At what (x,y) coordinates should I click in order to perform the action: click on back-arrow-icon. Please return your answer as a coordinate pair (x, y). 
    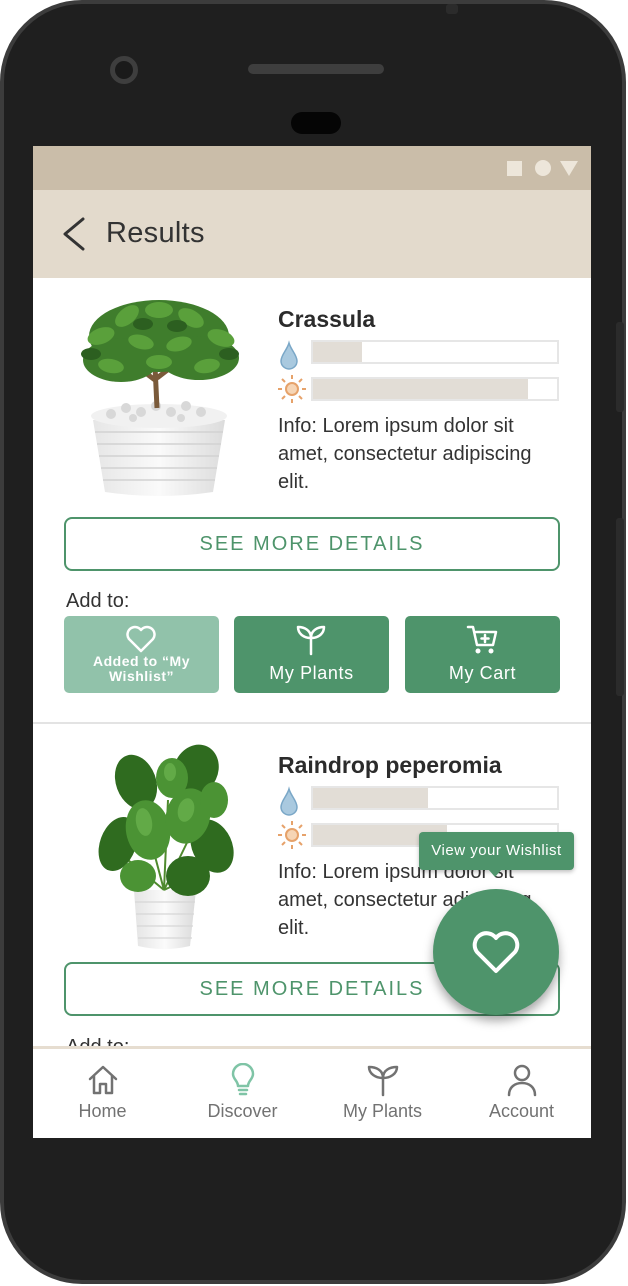
    Looking at the image, I should click on (74, 234).